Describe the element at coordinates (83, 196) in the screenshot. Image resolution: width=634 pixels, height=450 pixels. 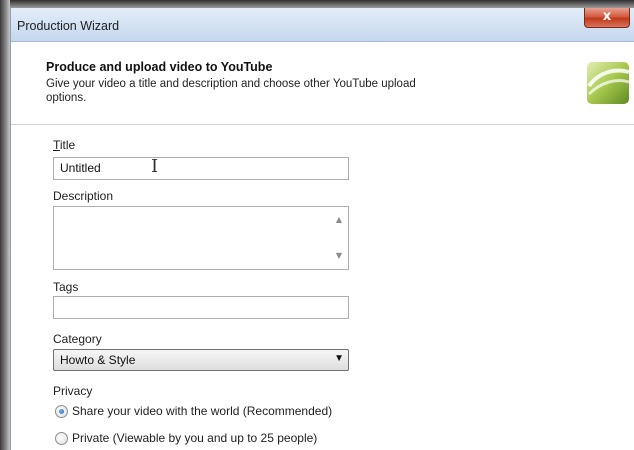
I see `description-label: Description` at that location.